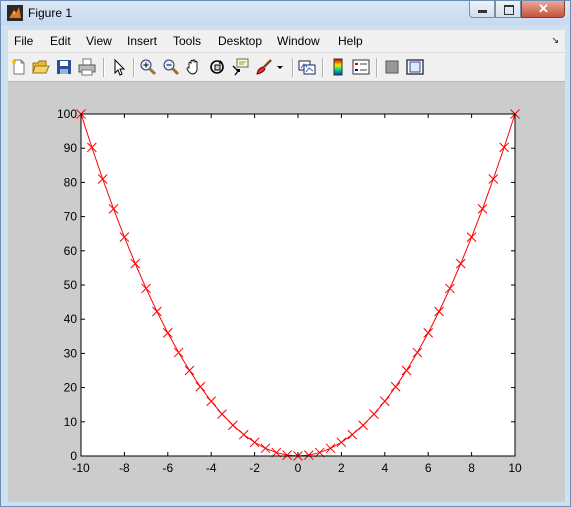 The image size is (571, 507). What do you see at coordinates (338, 67) in the screenshot?
I see `insert-colorbar-icon` at bounding box center [338, 67].